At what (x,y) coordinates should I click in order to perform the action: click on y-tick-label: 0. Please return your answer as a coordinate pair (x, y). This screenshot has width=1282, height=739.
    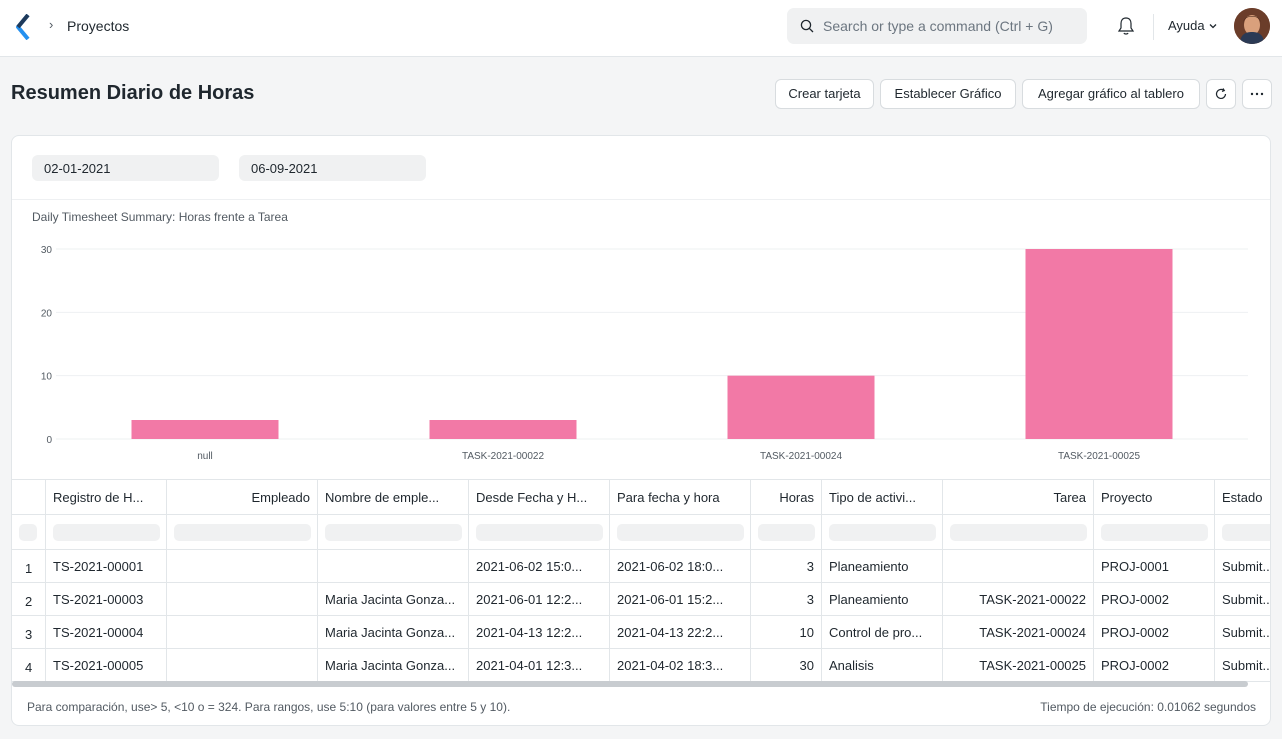
    Looking at the image, I should click on (49, 440).